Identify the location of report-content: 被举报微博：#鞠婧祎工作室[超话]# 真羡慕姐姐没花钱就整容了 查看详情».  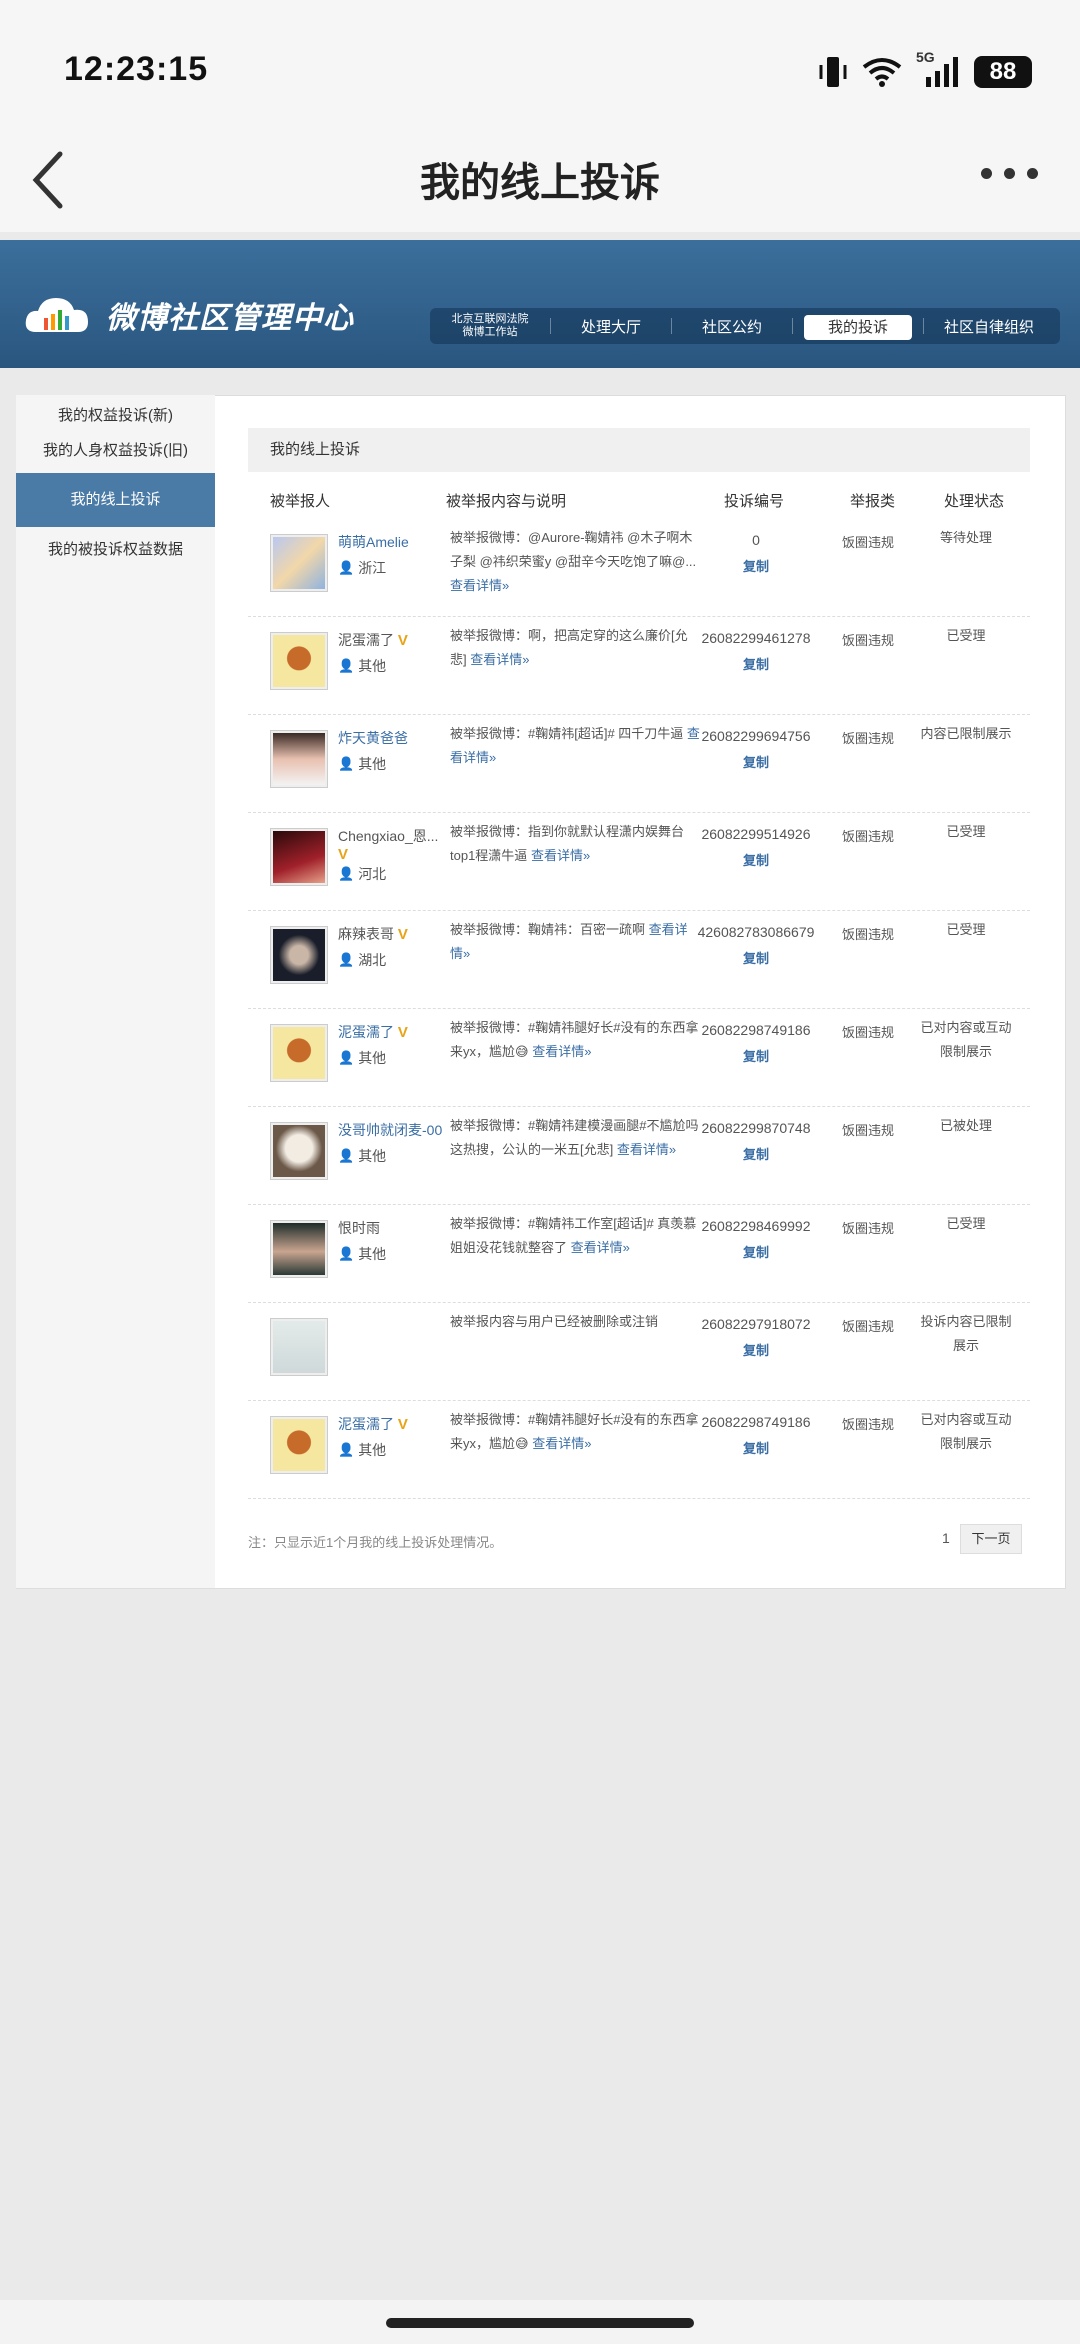
(575, 1236).